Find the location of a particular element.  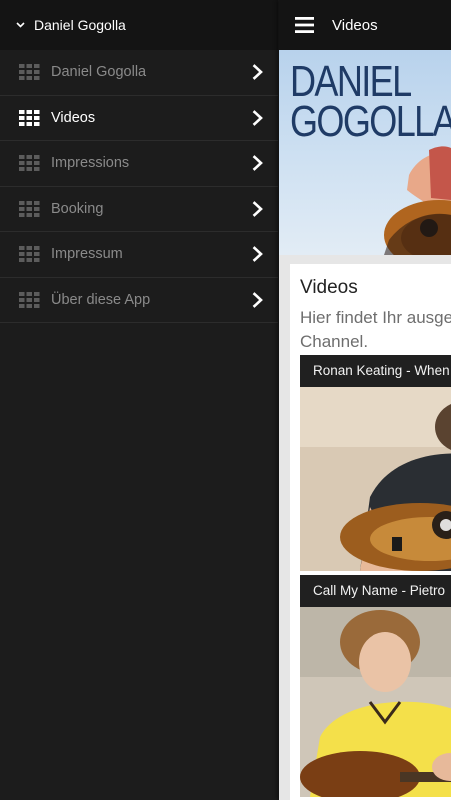

hero-title: DANIEL GOGOLLA is located at coordinates (370, 101).